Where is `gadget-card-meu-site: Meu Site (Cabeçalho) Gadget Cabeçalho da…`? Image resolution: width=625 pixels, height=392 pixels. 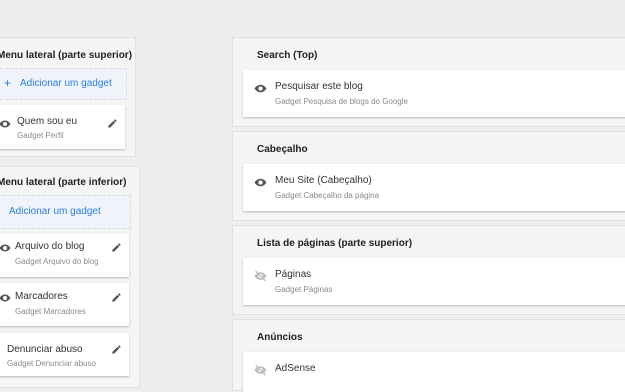
gadget-card-meu-site: Meu Site (Cabeçalho) Gadget Cabeçalho da… is located at coordinates (434, 187).